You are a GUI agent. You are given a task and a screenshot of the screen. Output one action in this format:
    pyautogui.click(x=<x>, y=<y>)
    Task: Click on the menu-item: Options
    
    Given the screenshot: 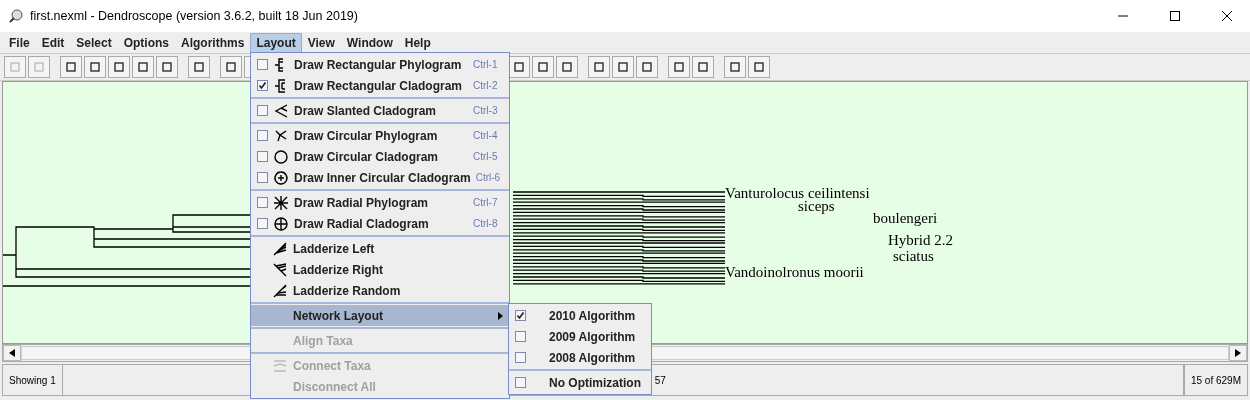 What is the action you would take?
    pyautogui.click(x=146, y=42)
    